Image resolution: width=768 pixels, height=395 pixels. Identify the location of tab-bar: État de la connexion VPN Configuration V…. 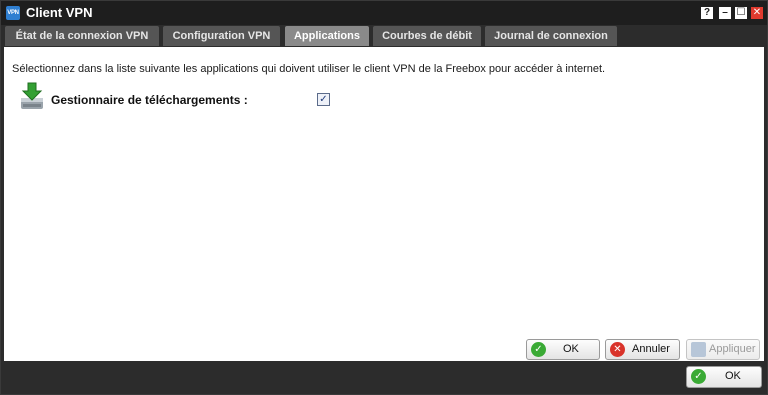
(384, 36).